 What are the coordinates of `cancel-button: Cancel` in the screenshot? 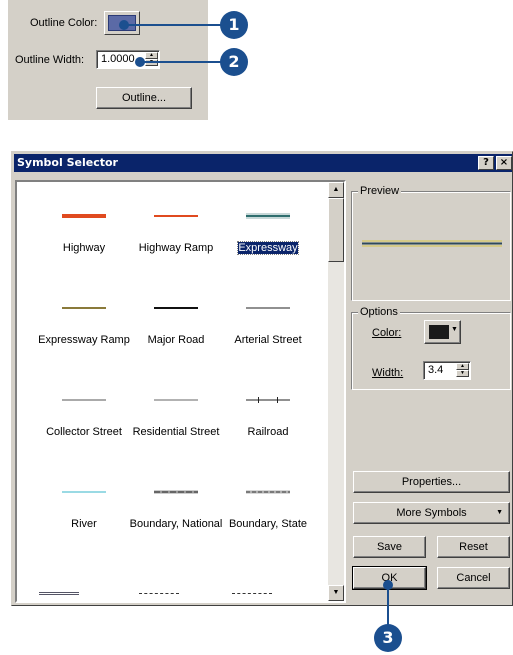 It's located at (473, 578).